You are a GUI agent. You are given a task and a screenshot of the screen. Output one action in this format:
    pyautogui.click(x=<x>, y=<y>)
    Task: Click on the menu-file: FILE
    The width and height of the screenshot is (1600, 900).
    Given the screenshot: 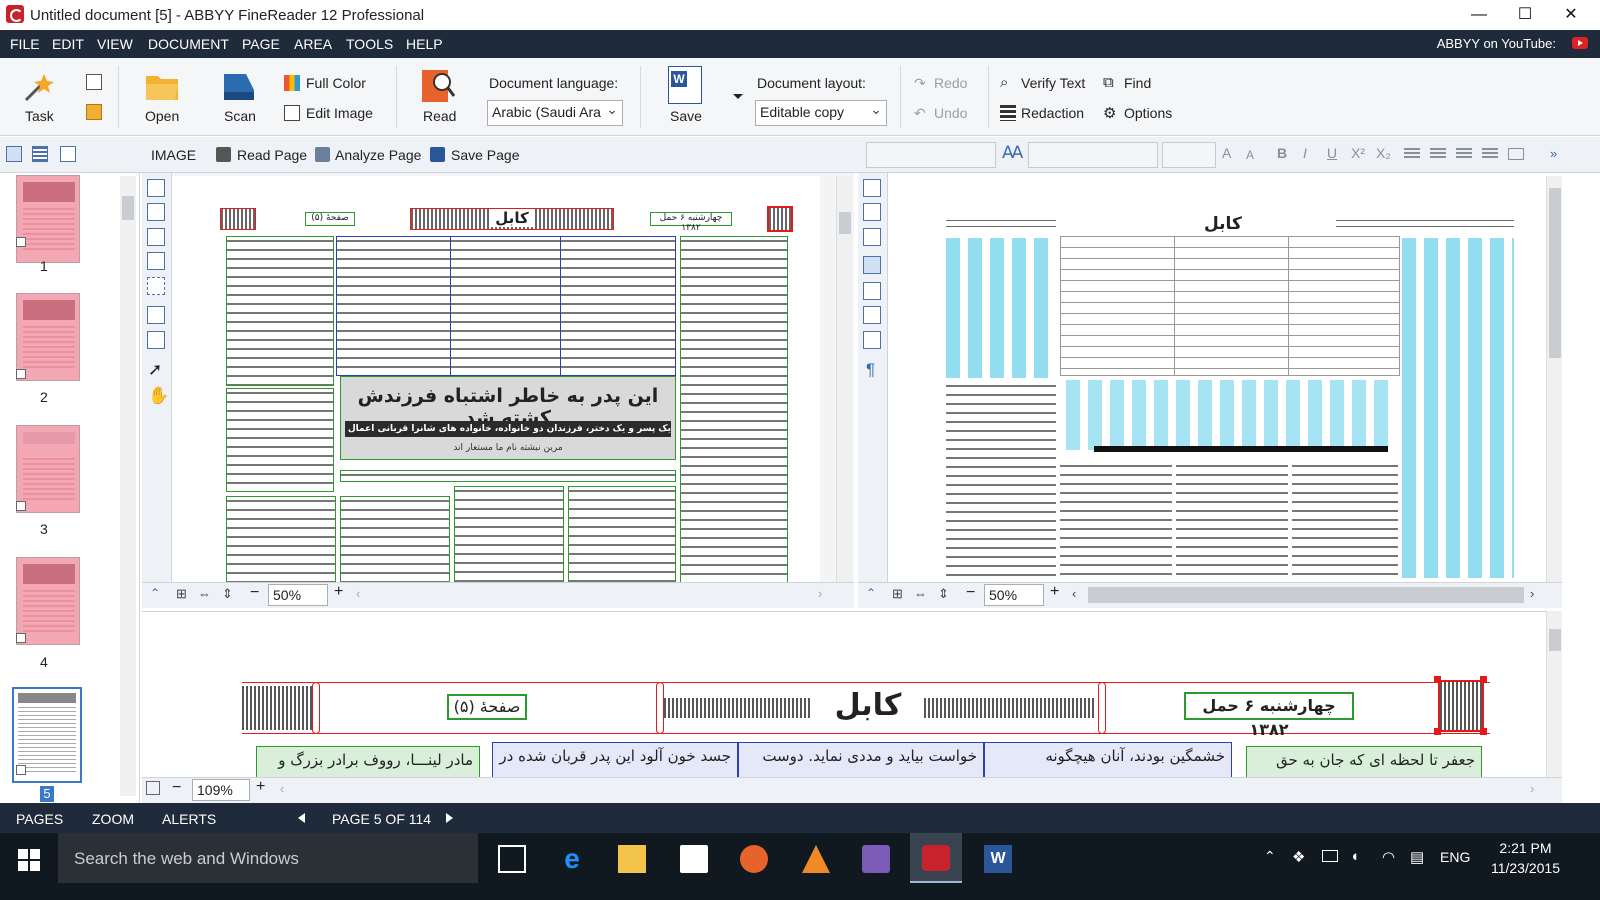 What is the action you would take?
    pyautogui.click(x=25, y=44)
    